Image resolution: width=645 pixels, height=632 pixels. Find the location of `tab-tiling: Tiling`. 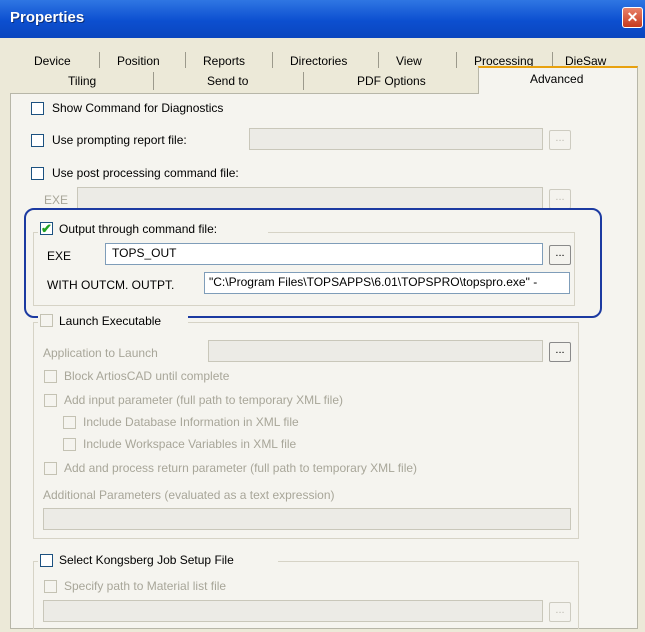

tab-tiling: Tiling is located at coordinates (82, 81).